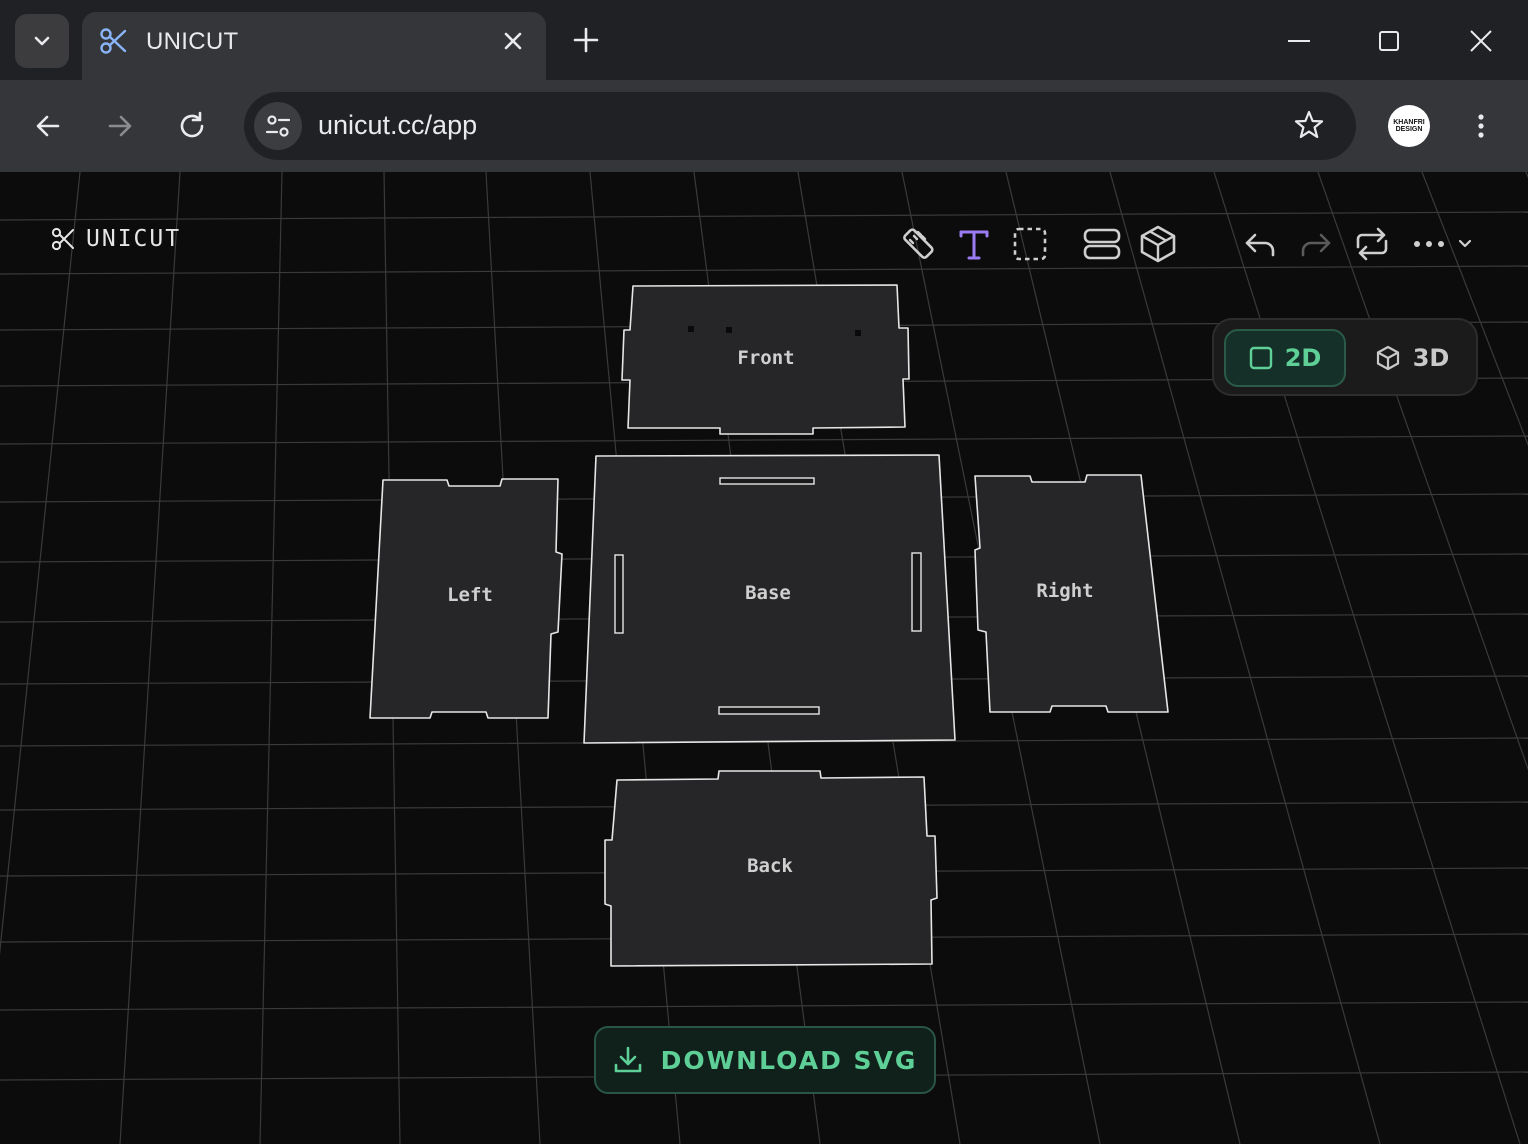 This screenshot has height=1144, width=1528. I want to click on tab-search-button, so click(42, 41).